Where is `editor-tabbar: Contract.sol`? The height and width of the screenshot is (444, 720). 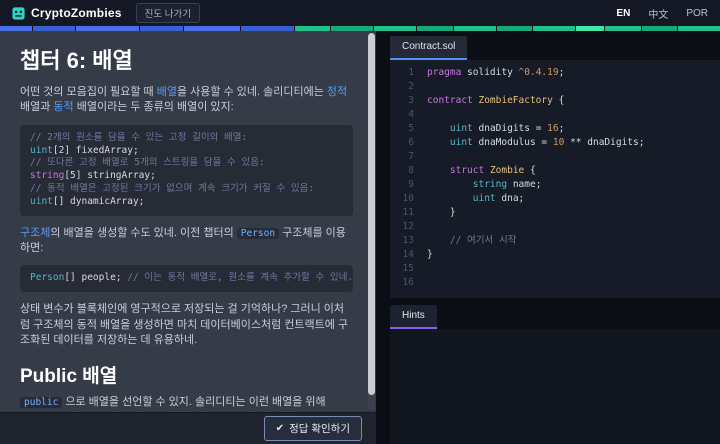 editor-tabbar: Contract.sol is located at coordinates (555, 48).